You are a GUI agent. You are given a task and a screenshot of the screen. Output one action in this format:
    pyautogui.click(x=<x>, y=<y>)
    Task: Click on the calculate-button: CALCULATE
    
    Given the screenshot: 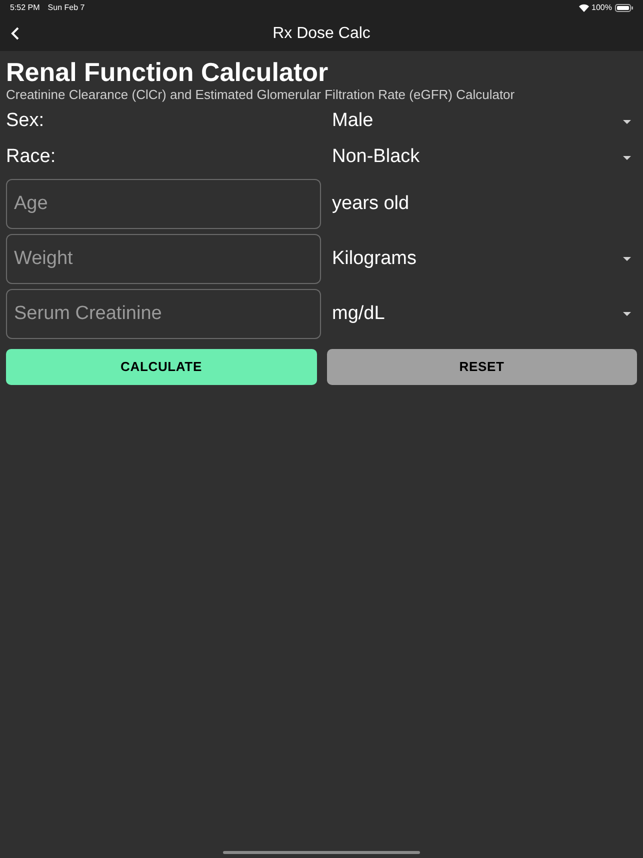 What is the action you would take?
    pyautogui.click(x=161, y=367)
    